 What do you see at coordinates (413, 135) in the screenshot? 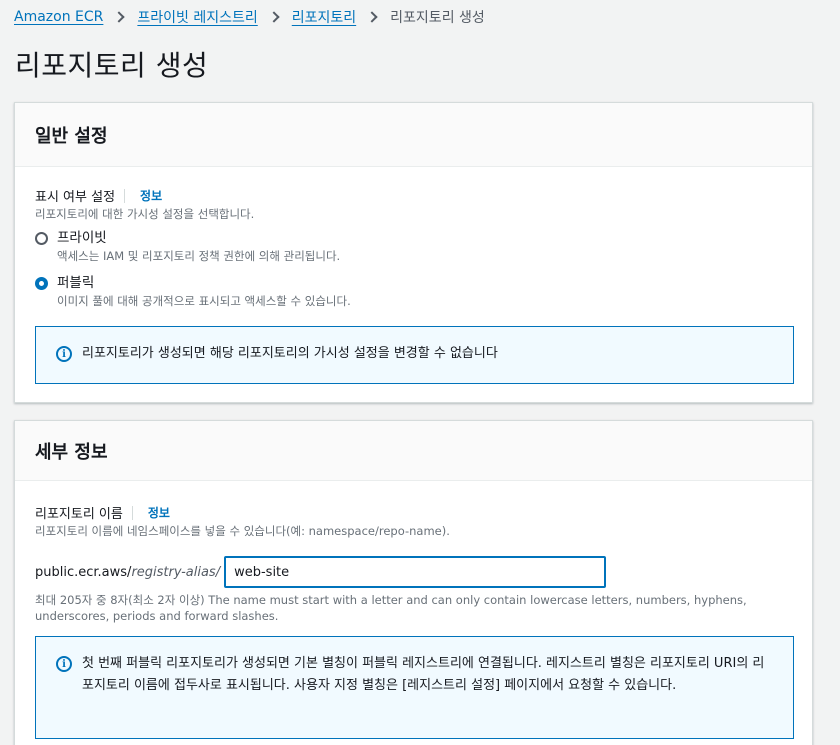
I see `general-settings-header: 일반 설정` at bounding box center [413, 135].